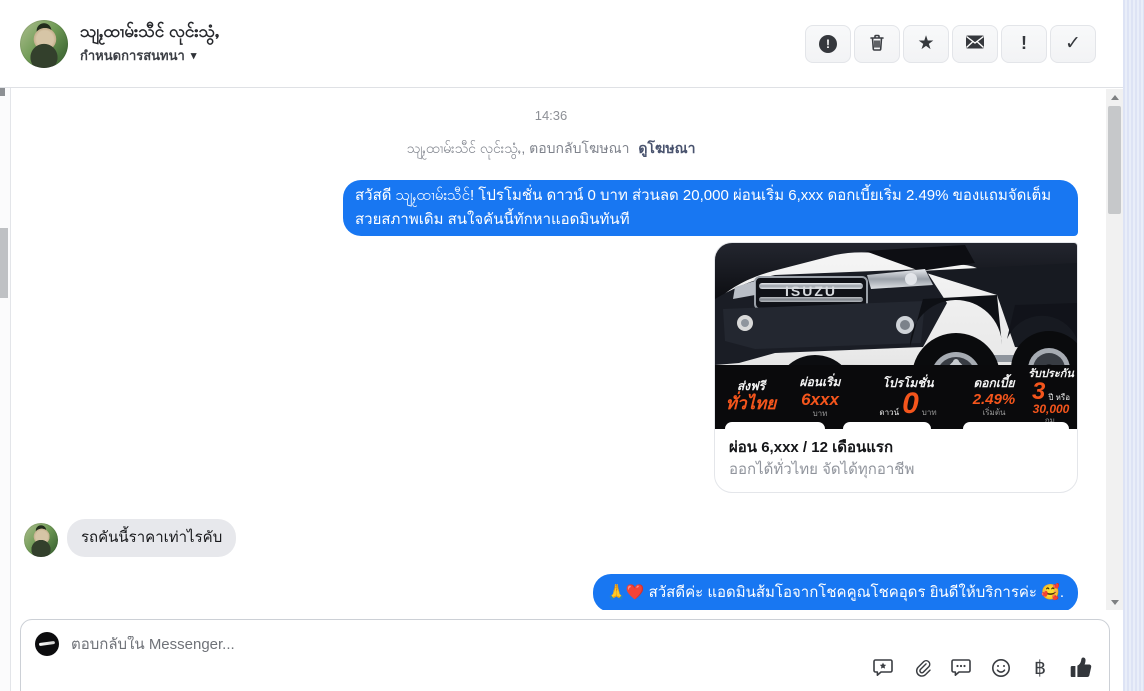 The height and width of the screenshot is (691, 1144). What do you see at coordinates (908, 398) in the screenshot?
I see `ribbon-promotion: โปรโมชั่น ดาวน์ 0 บาท` at bounding box center [908, 398].